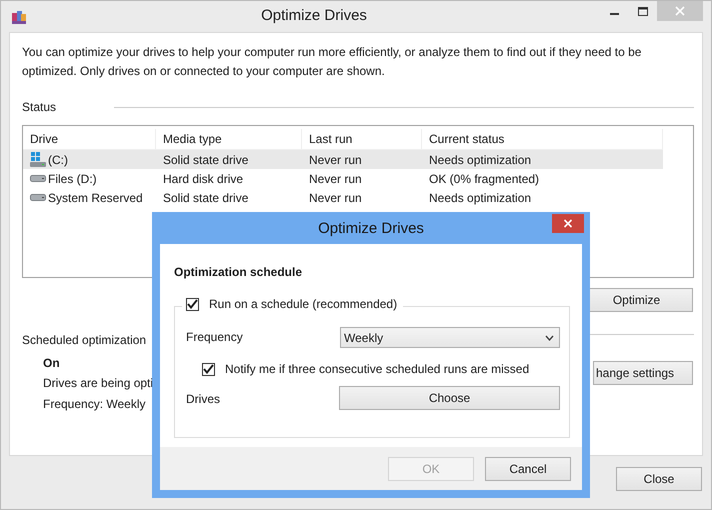  I want to click on minimize-icon, so click(614, 14).